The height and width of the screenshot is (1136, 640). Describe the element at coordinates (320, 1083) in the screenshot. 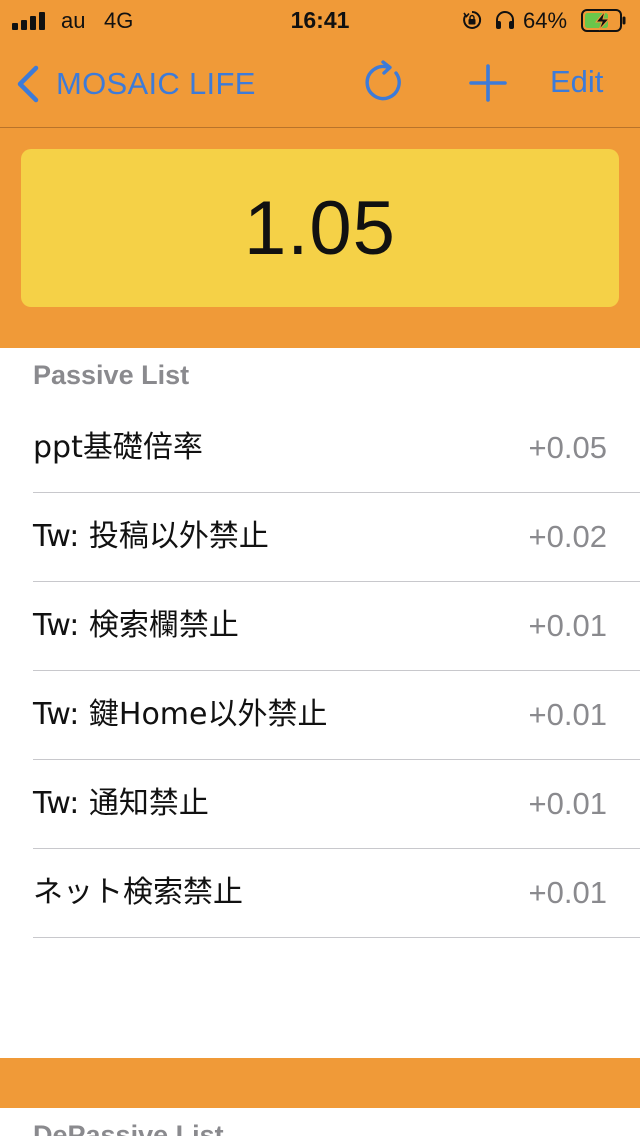

I see `section-separator` at that location.